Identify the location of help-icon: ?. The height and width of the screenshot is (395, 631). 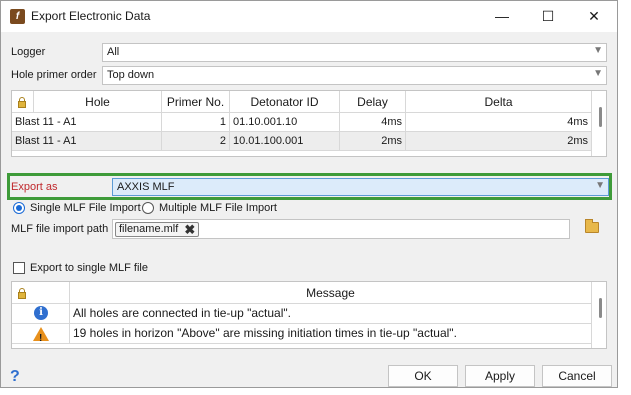
(15, 377).